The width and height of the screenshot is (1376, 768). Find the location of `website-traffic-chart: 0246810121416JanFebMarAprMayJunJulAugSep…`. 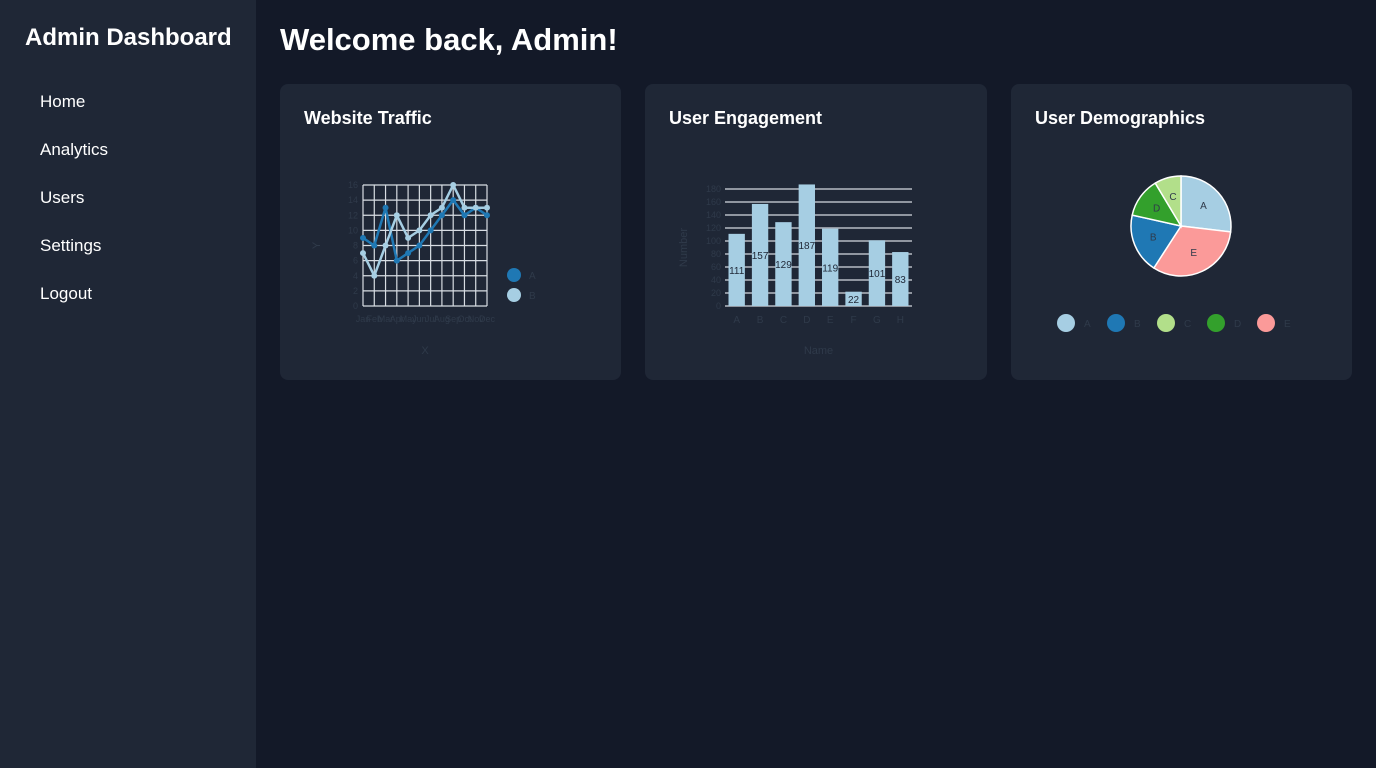

website-traffic-chart: 0246810121416JanFebMarAprMayJunJulAugSep… is located at coordinates (423, 268).